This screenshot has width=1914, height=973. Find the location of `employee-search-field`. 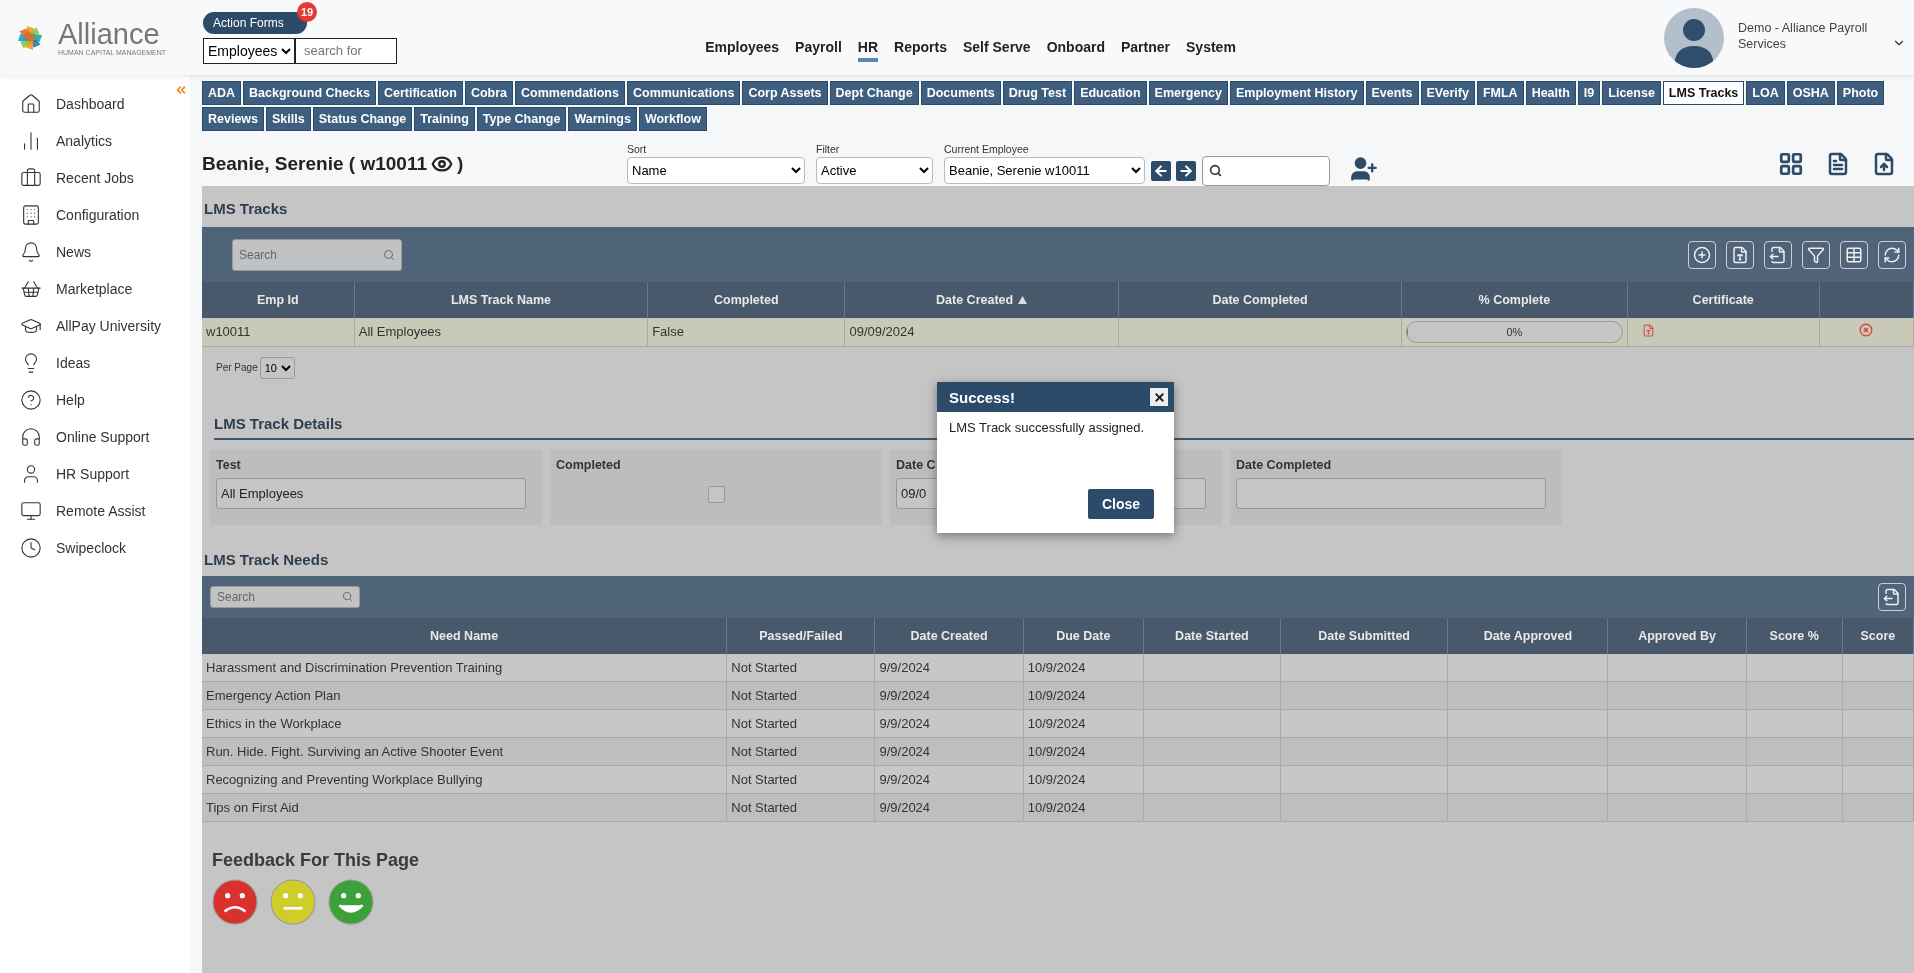

employee-search-field is located at coordinates (1266, 170).